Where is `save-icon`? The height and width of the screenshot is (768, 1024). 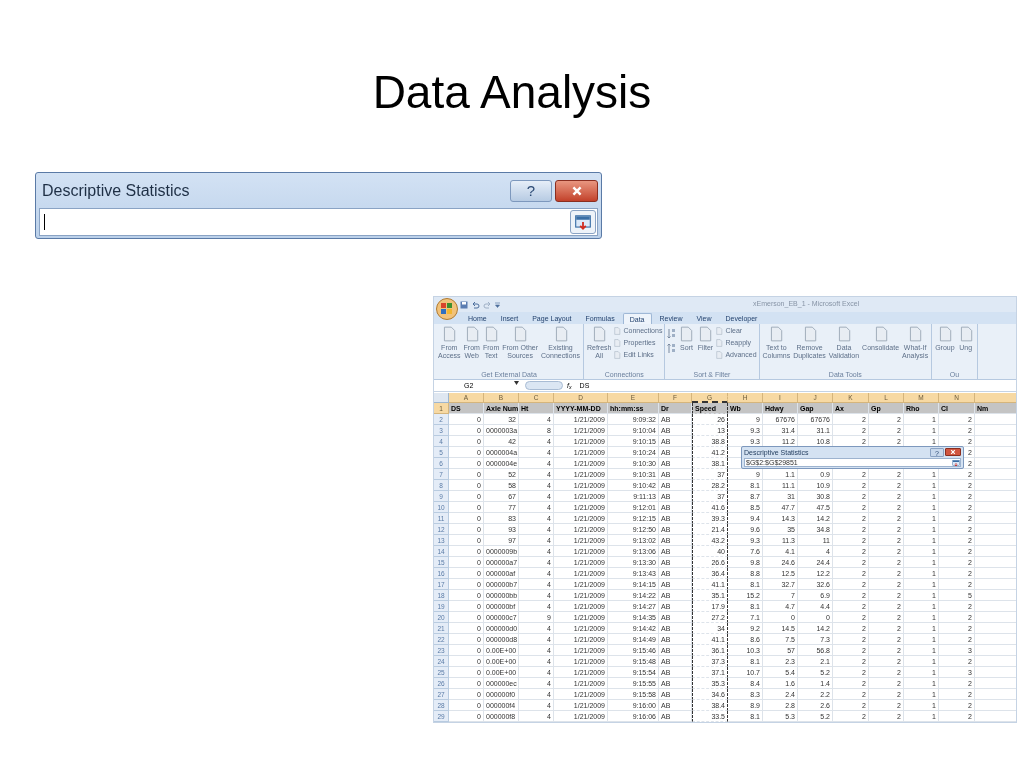
save-icon is located at coordinates (464, 304).